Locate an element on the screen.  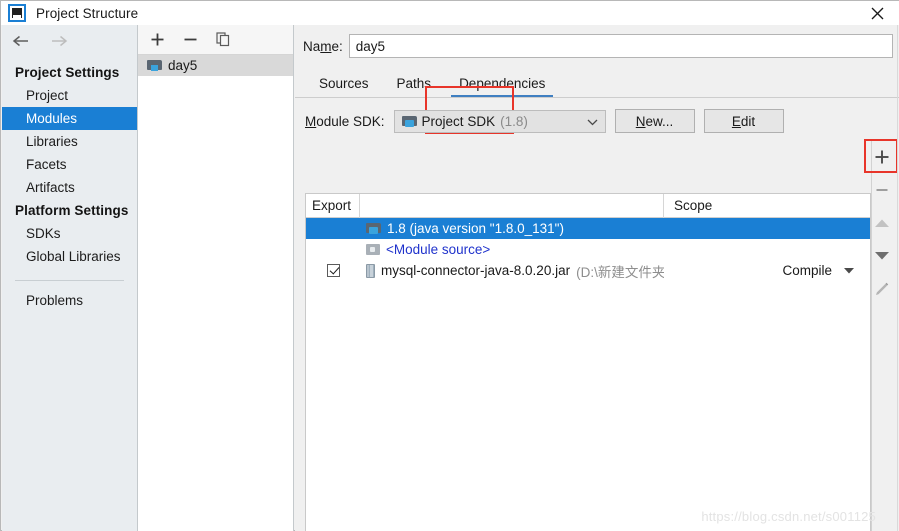
table-row: 1.8 (java version "1.8.0_131") is located at coordinates (588, 228).